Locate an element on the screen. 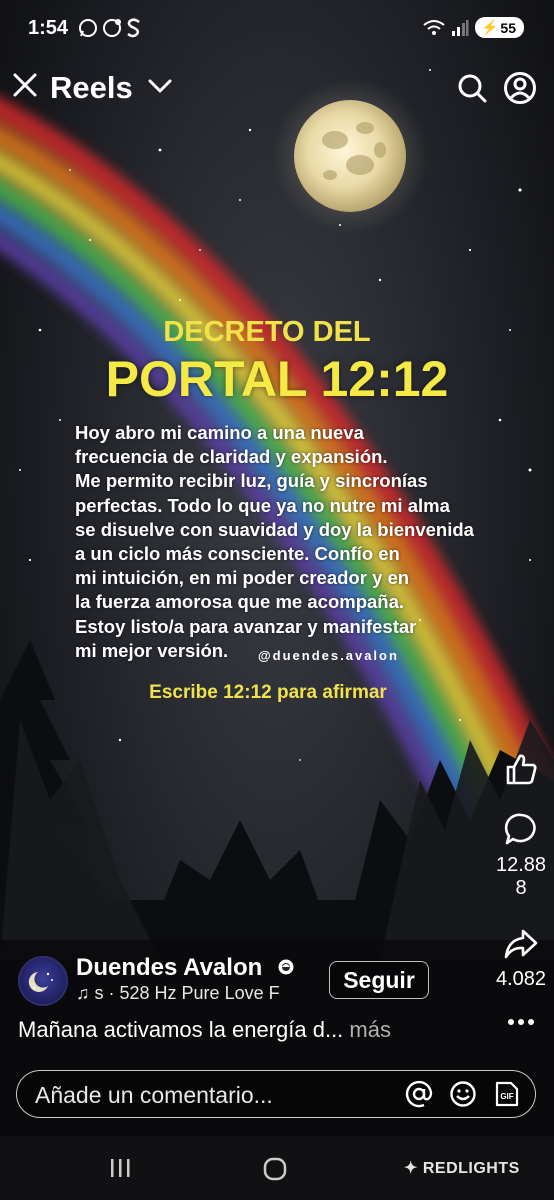 This screenshot has width=554, height=1200. music-icon: ♫ is located at coordinates (85, 993).